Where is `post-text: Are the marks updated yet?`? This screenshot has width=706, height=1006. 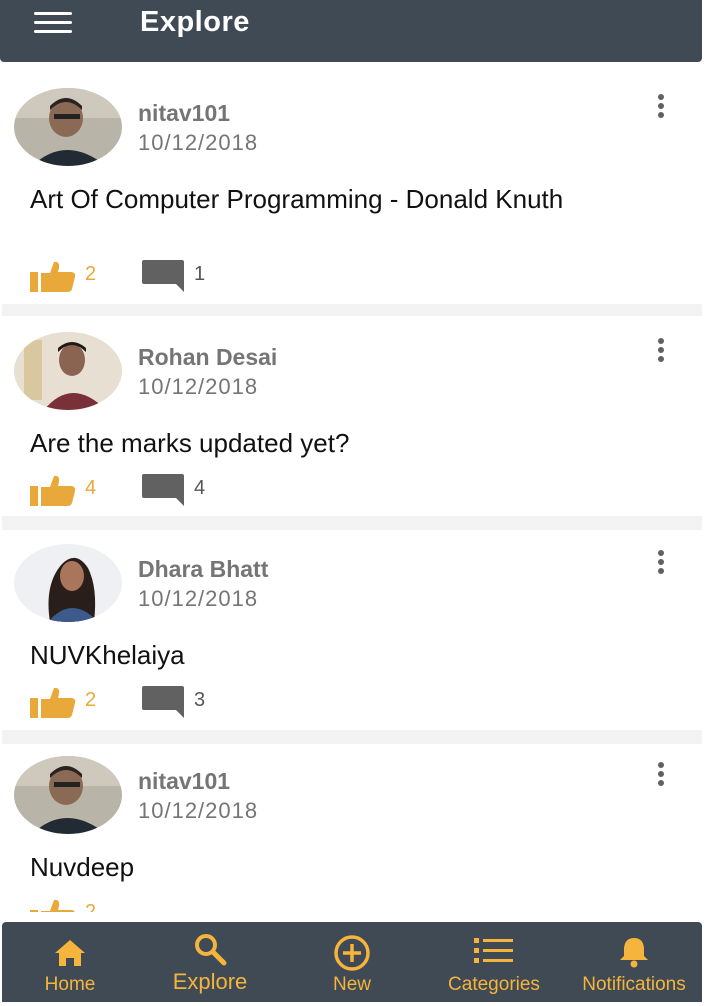 post-text: Are the marks updated yet? is located at coordinates (350, 443).